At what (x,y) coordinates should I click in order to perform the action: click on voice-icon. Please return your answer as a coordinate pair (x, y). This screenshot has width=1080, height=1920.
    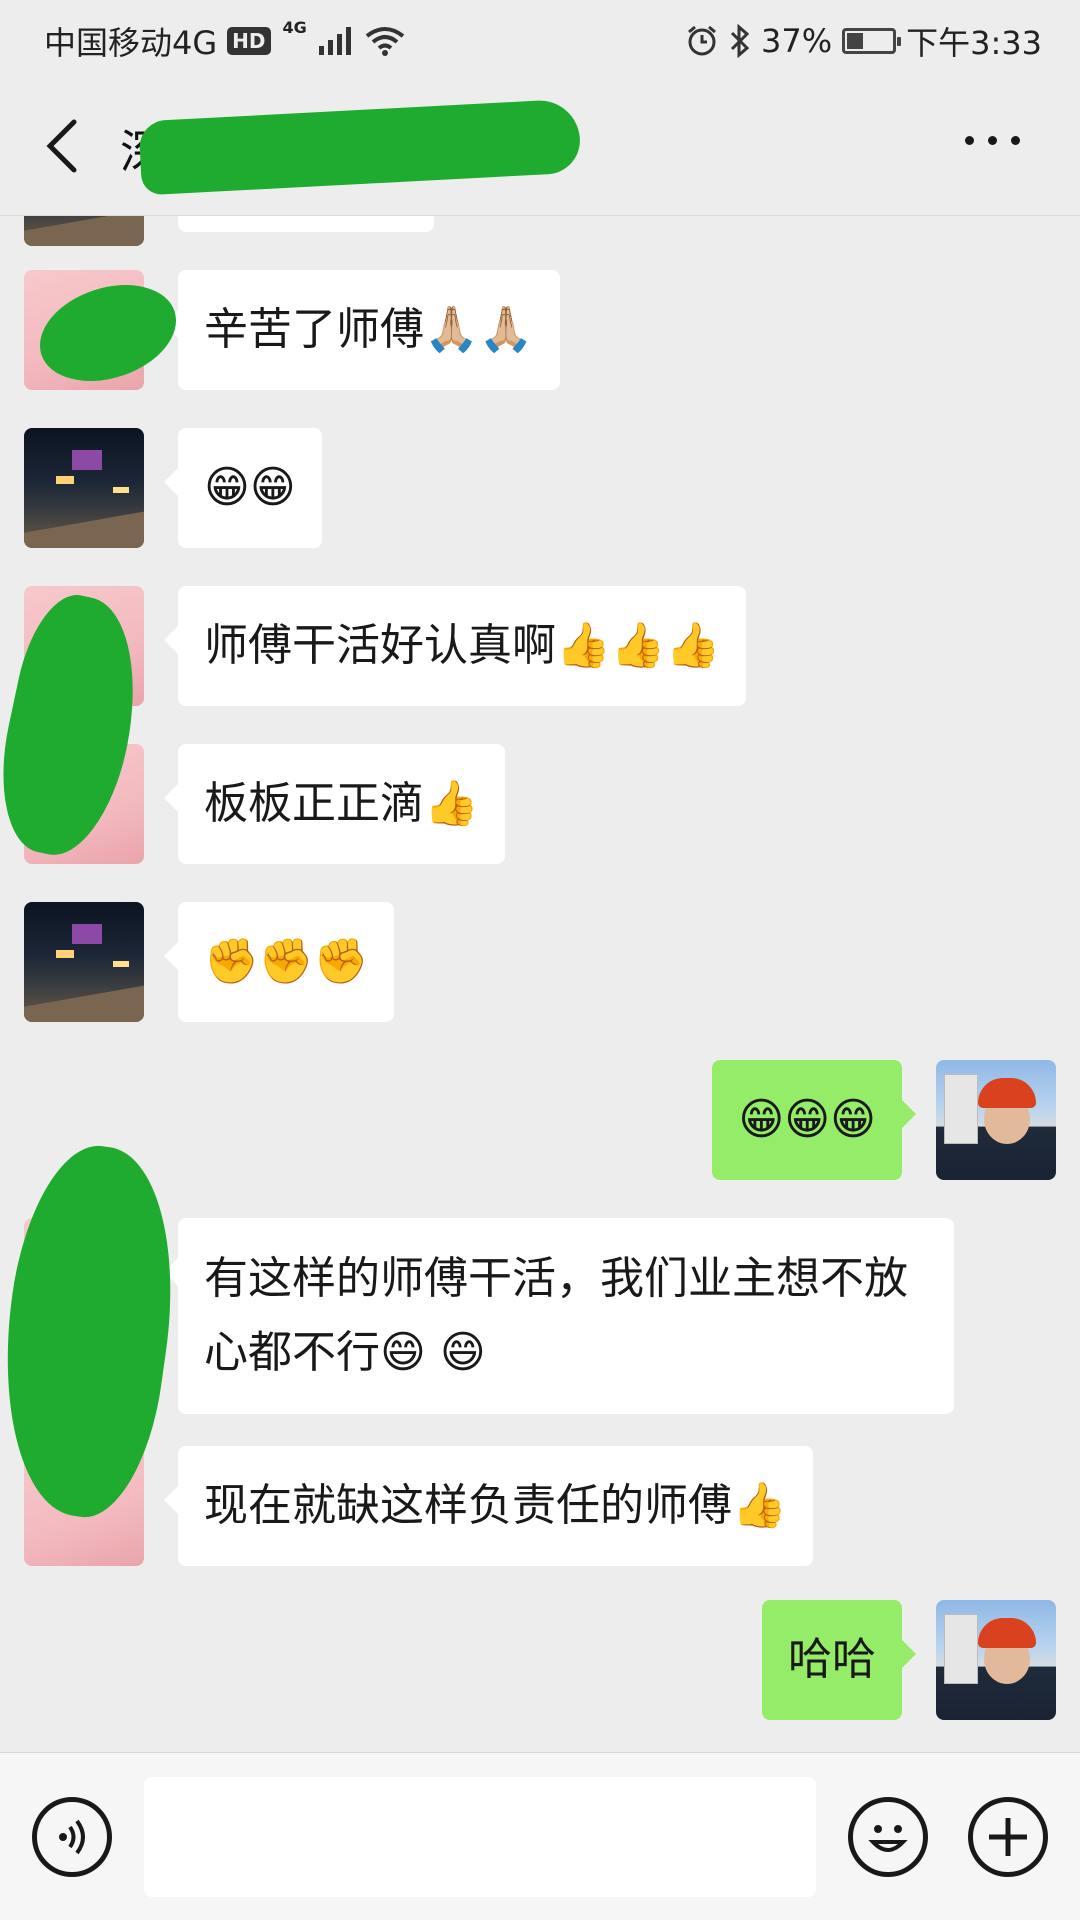
    Looking at the image, I should click on (72, 1837).